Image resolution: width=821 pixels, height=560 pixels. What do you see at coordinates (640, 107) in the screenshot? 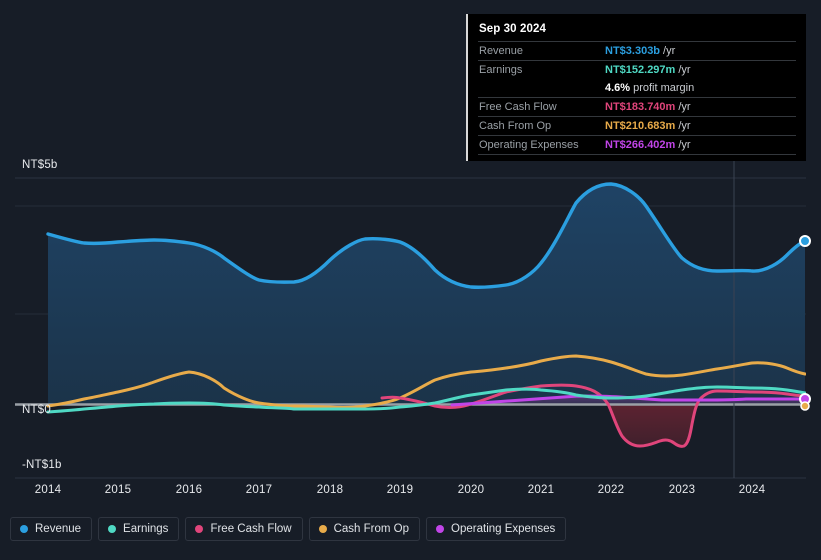
I see `tooltip-value-free-cash-flow: NT$183.740m` at bounding box center [640, 107].